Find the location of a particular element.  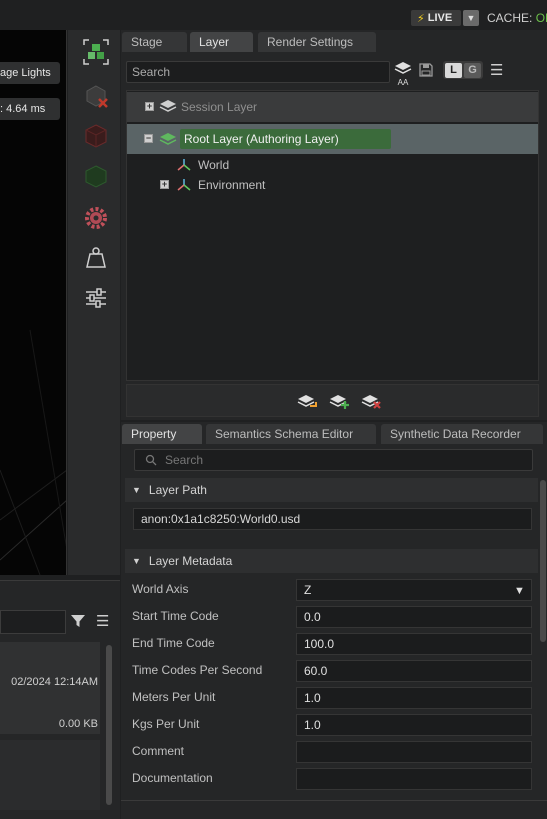

kgs-per-unit-label: Kgs Per Unit is located at coordinates (166, 724).